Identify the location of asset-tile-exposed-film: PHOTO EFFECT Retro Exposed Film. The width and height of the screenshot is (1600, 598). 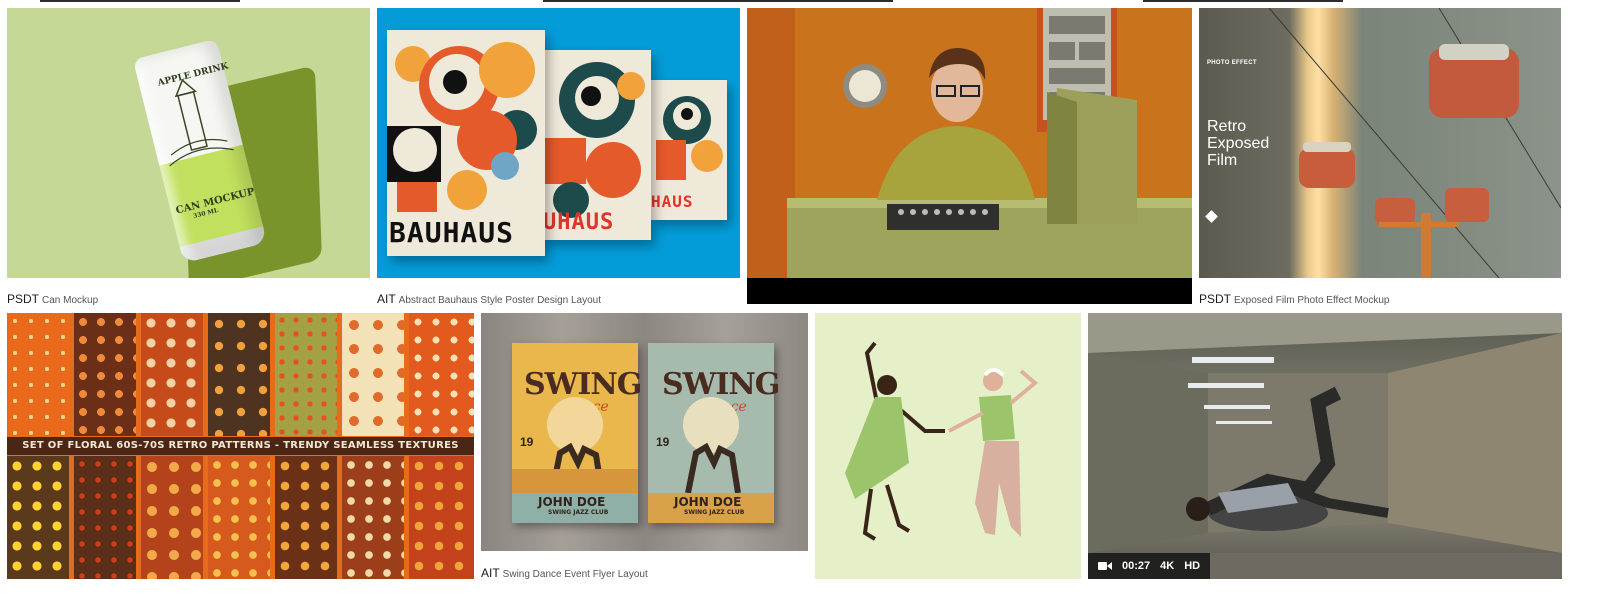
(1380, 143).